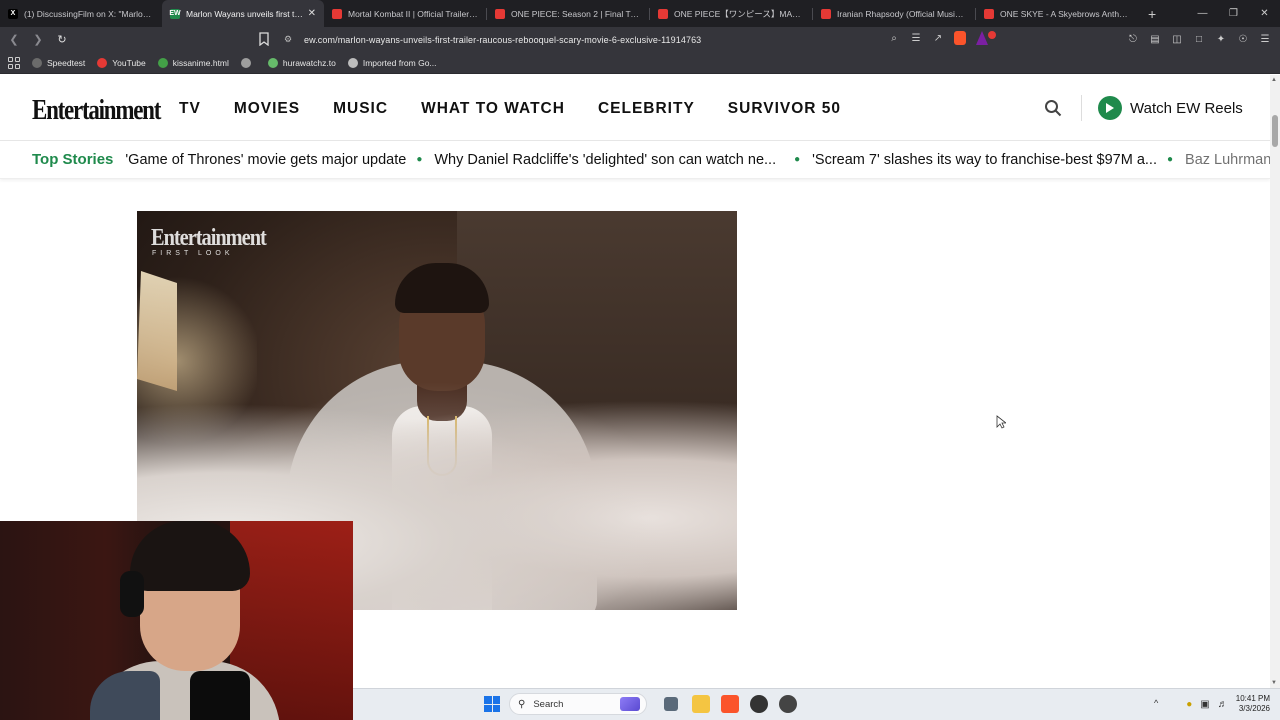  I want to click on clock: 10:41 PM 3/3/2026, so click(1253, 704).